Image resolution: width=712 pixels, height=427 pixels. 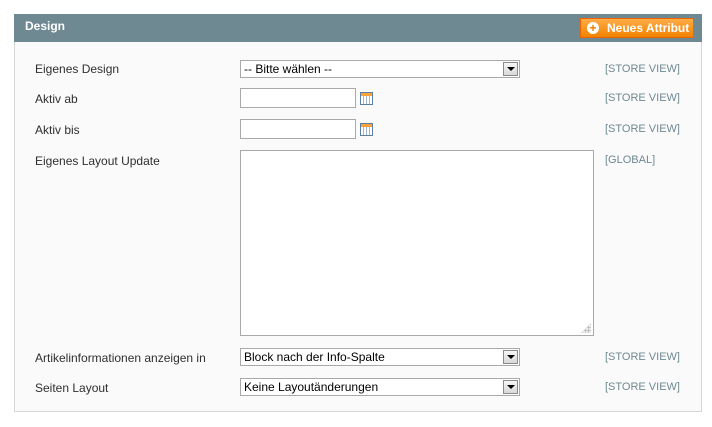 What do you see at coordinates (45, 26) in the screenshot?
I see `fieldset-title: Design` at bounding box center [45, 26].